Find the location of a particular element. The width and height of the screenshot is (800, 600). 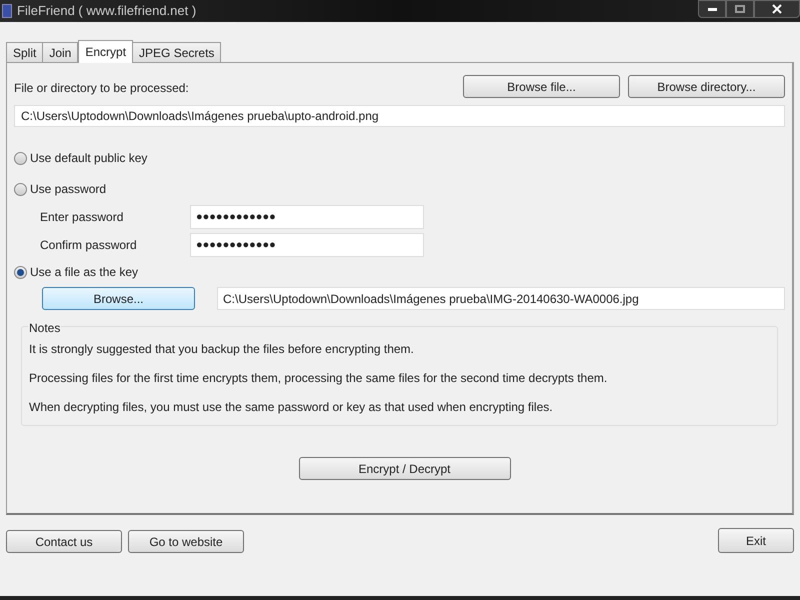

field-label: File or directory to be processed: is located at coordinates (101, 88).